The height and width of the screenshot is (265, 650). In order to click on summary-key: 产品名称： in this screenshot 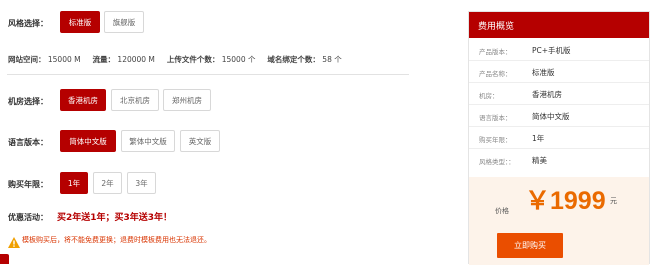, I will do `click(495, 74)`.